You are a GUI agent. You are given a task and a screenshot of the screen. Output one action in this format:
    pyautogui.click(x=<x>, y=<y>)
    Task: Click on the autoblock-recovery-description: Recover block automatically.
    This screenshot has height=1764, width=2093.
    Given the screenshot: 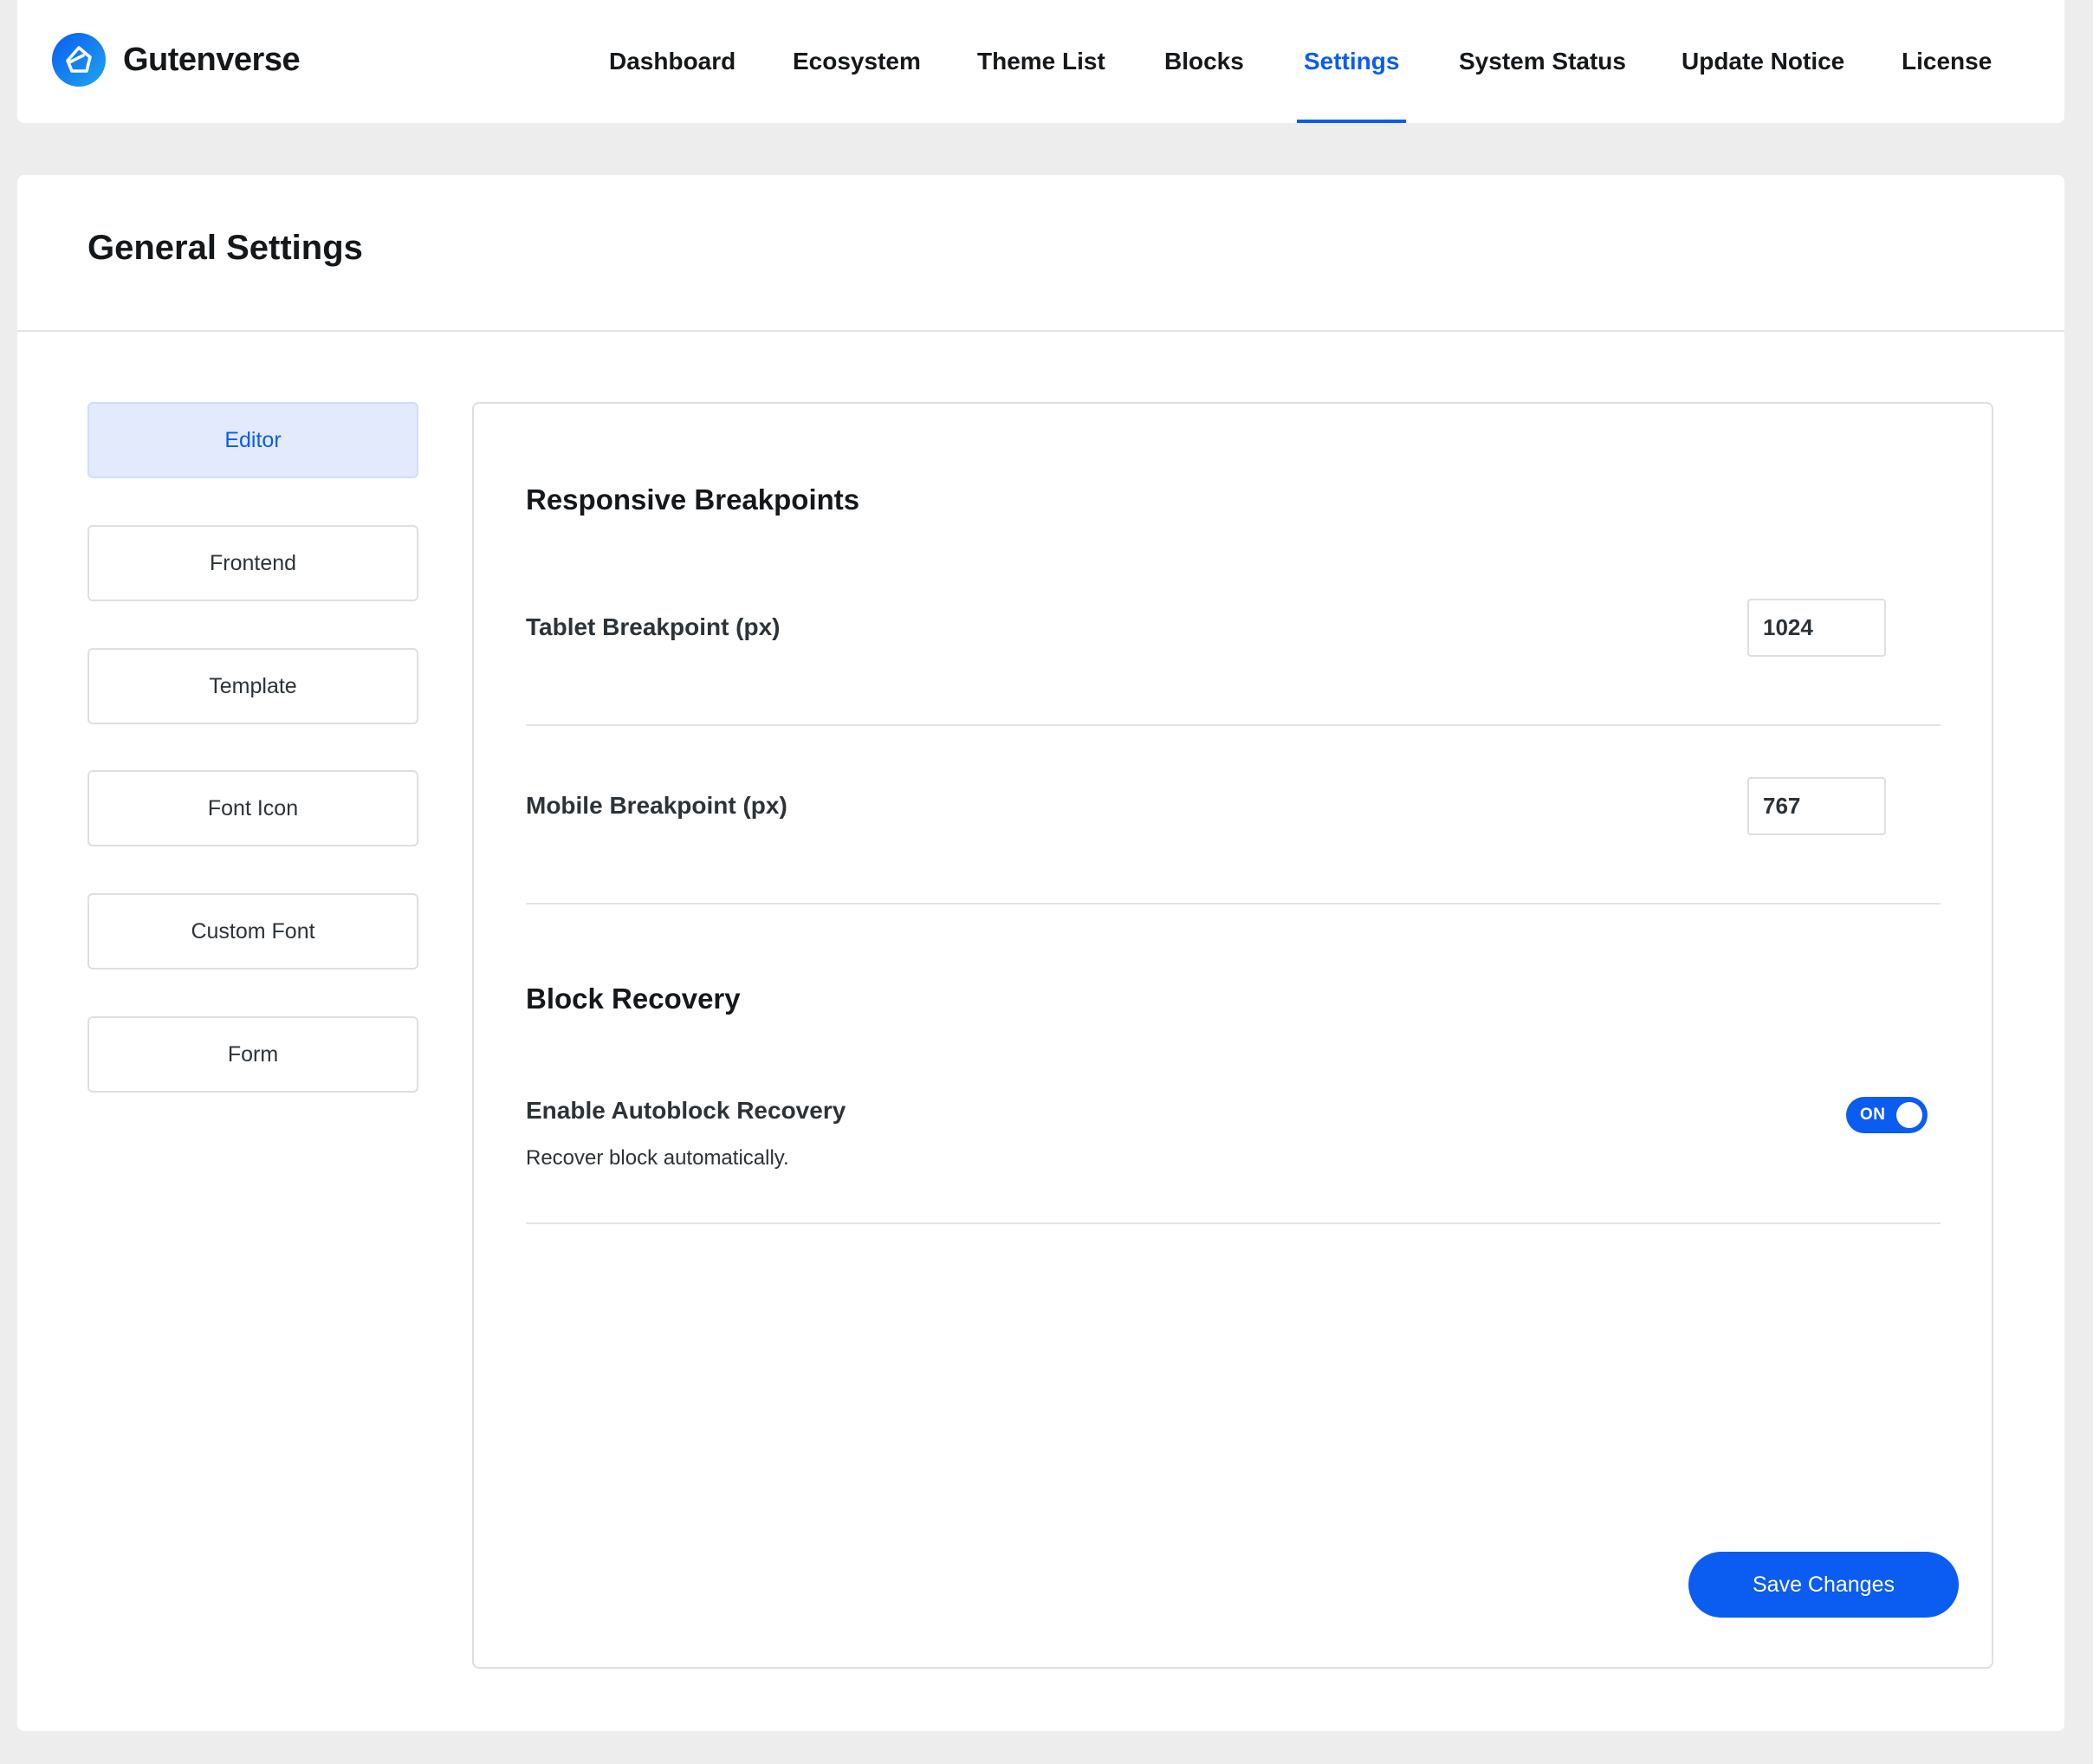 What is the action you would take?
    pyautogui.click(x=657, y=1158)
    